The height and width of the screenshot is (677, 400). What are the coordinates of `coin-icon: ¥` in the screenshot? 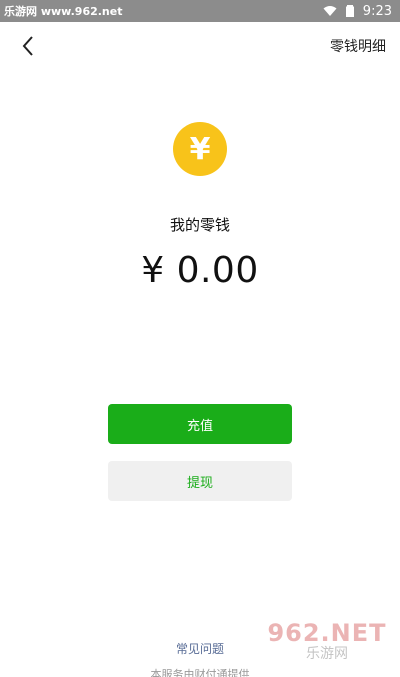 It's located at (200, 149).